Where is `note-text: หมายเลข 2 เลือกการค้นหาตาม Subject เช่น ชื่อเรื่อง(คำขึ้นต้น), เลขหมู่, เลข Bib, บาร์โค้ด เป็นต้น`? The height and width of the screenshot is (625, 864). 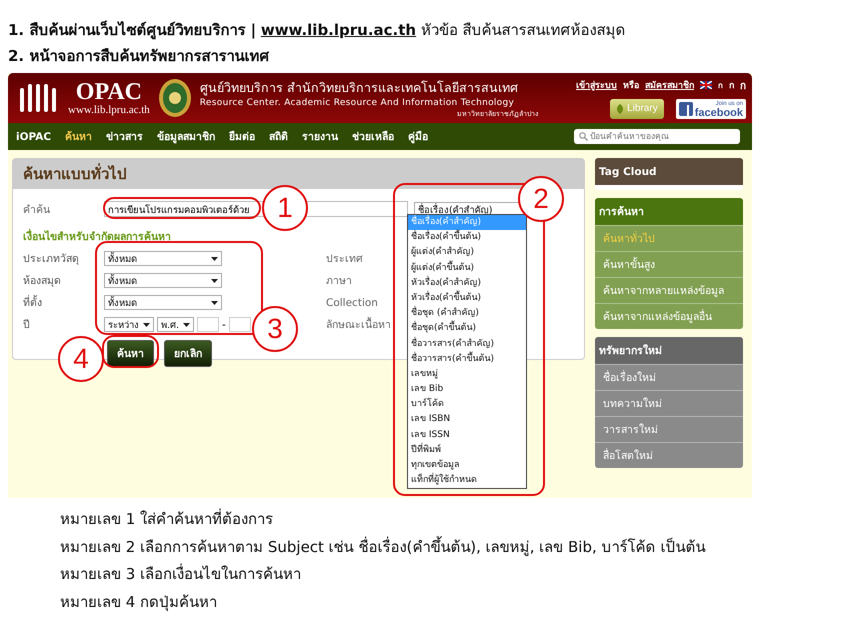
note-text: หมายเลข 2 เลือกการค้นหาตาม Subject เช่น ชื่อเรื่อง(คำขึ้นต้น), เลขหมู่, เลข Bib, บาร์โค้ด เป็นต้น is located at coordinates (383, 546).